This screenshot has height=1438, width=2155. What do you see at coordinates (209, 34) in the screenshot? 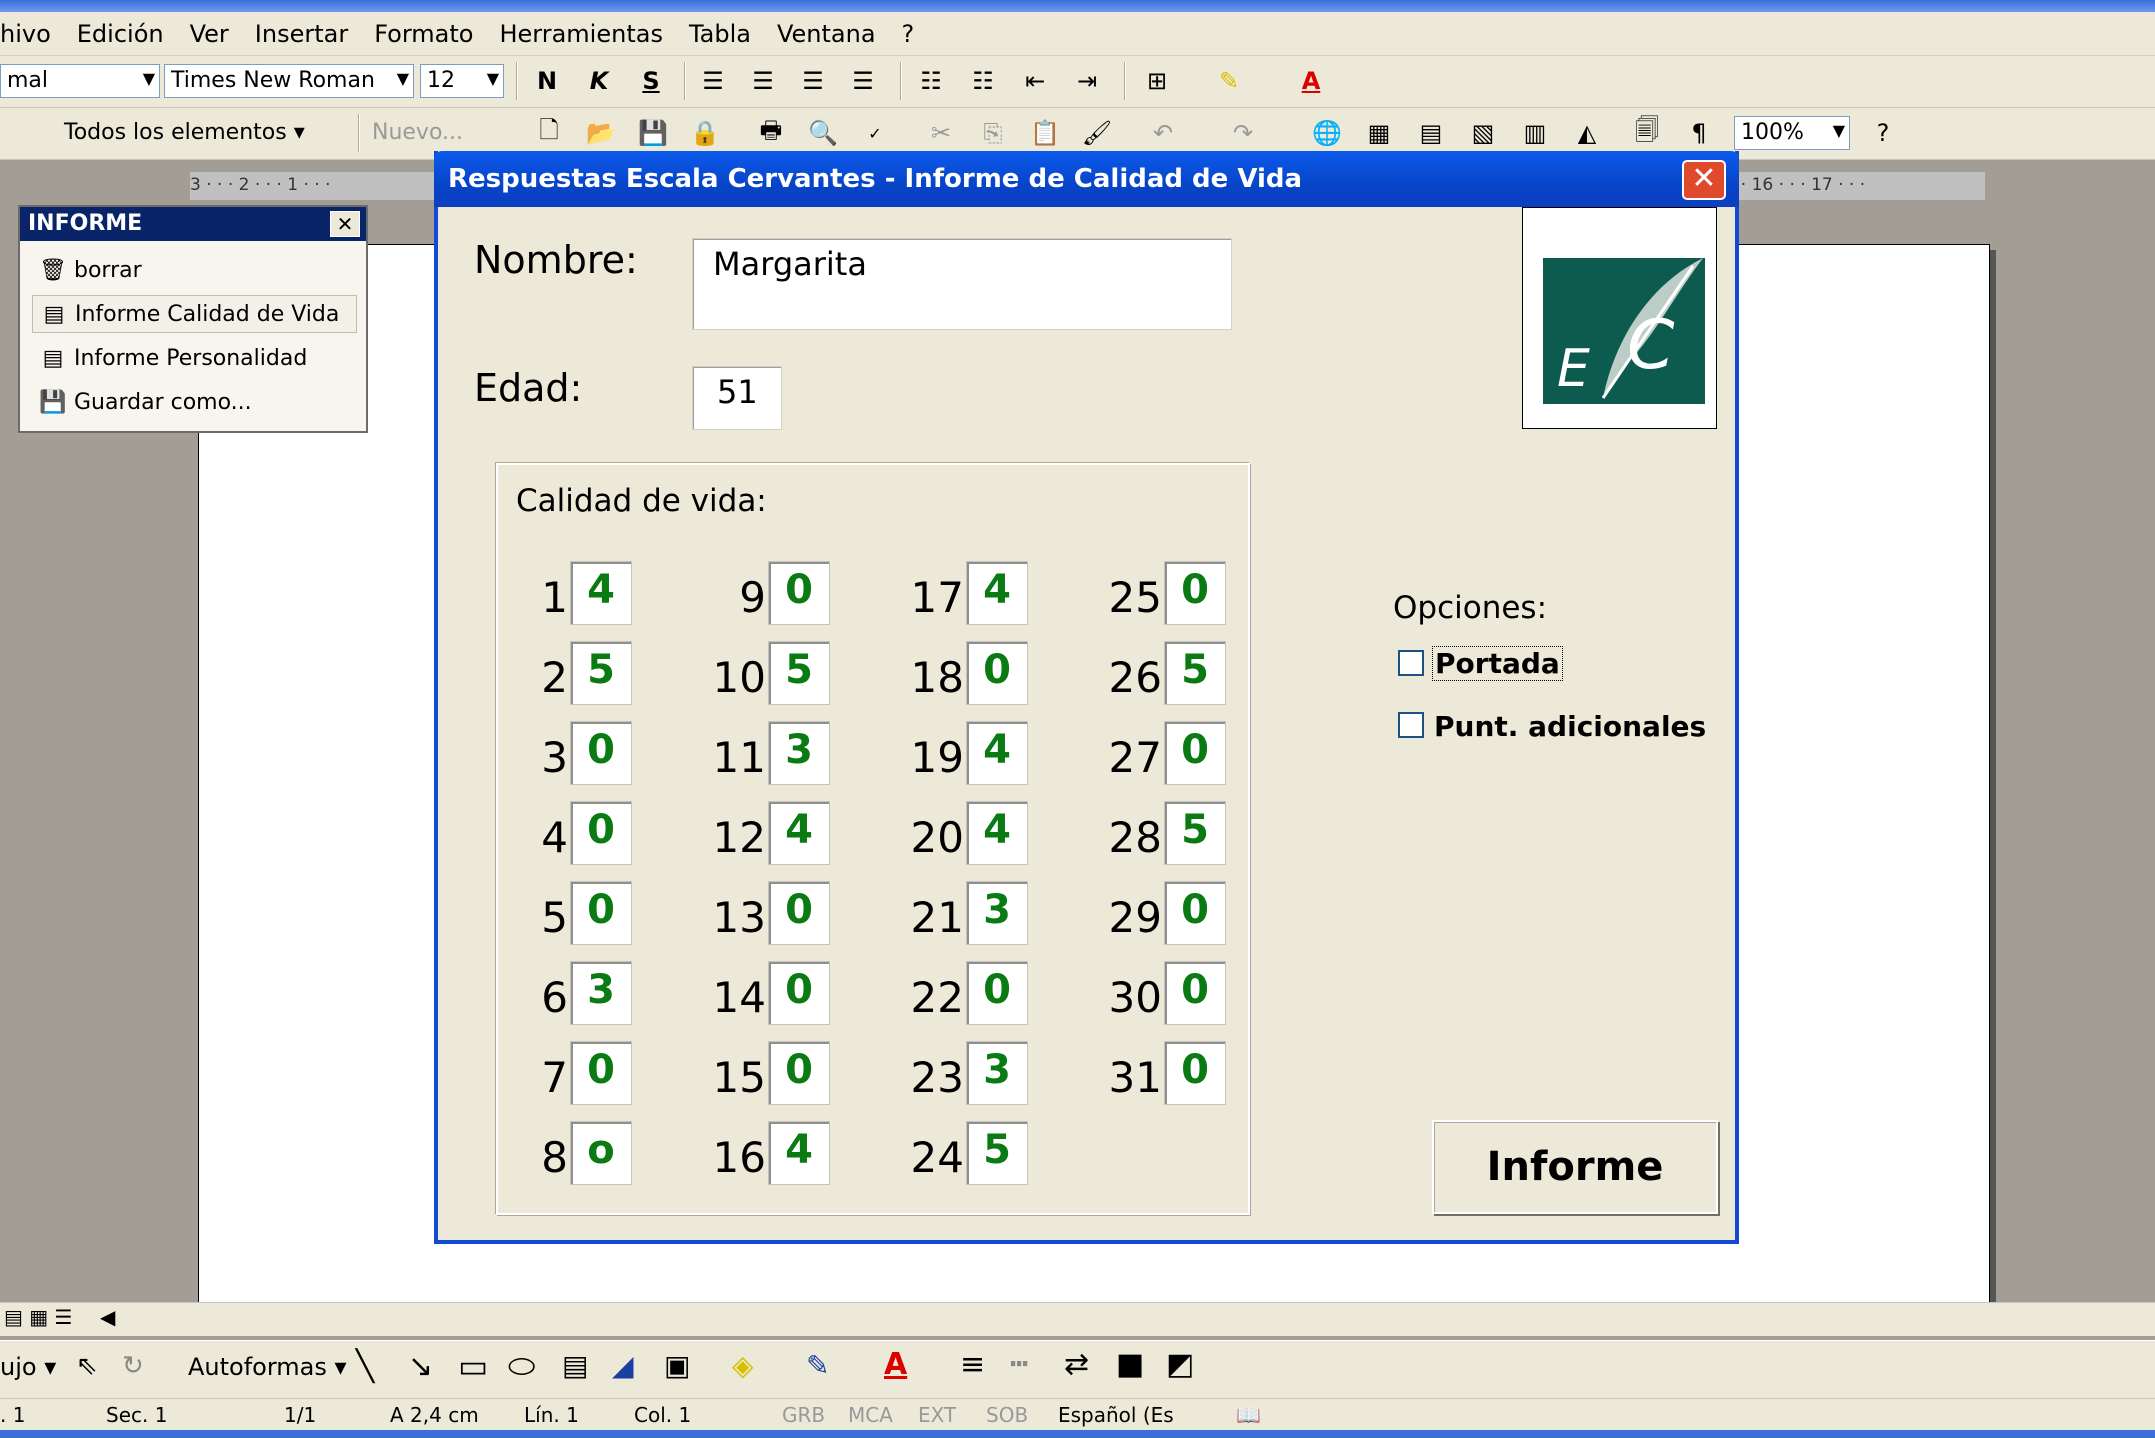
I see `menu-ver: Ver` at bounding box center [209, 34].